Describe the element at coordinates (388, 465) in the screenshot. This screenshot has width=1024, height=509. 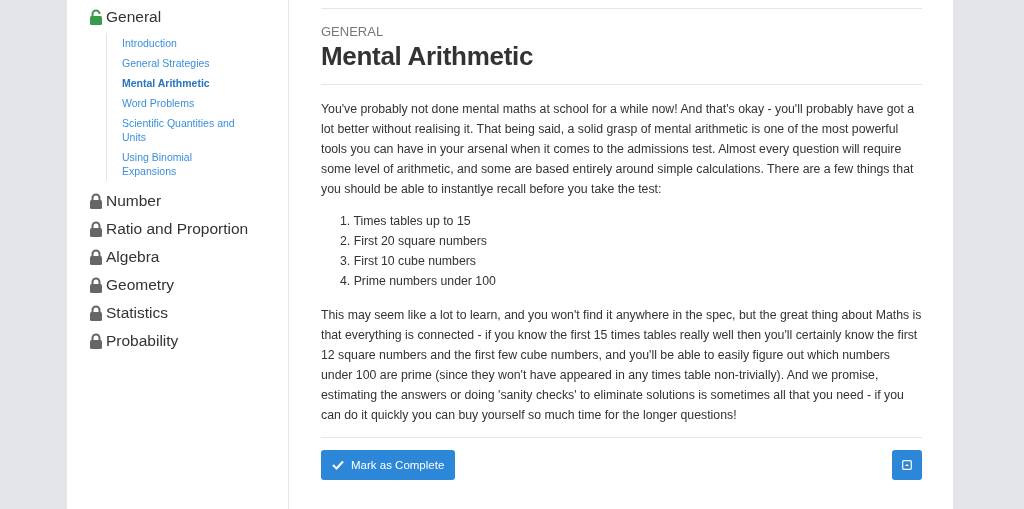
I see `mark-complete-button: Mark as Complete` at that location.